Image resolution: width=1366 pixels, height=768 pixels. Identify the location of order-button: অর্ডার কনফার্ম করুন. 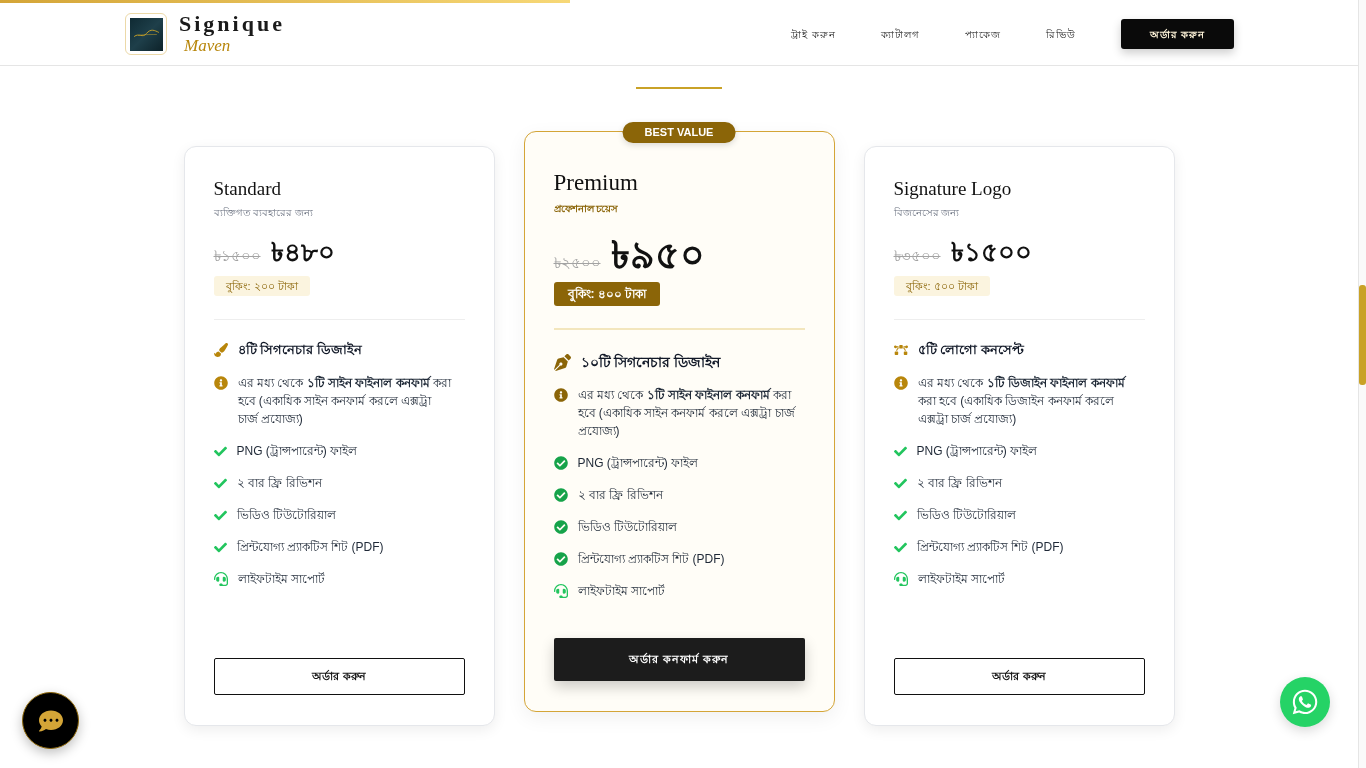
(679, 659).